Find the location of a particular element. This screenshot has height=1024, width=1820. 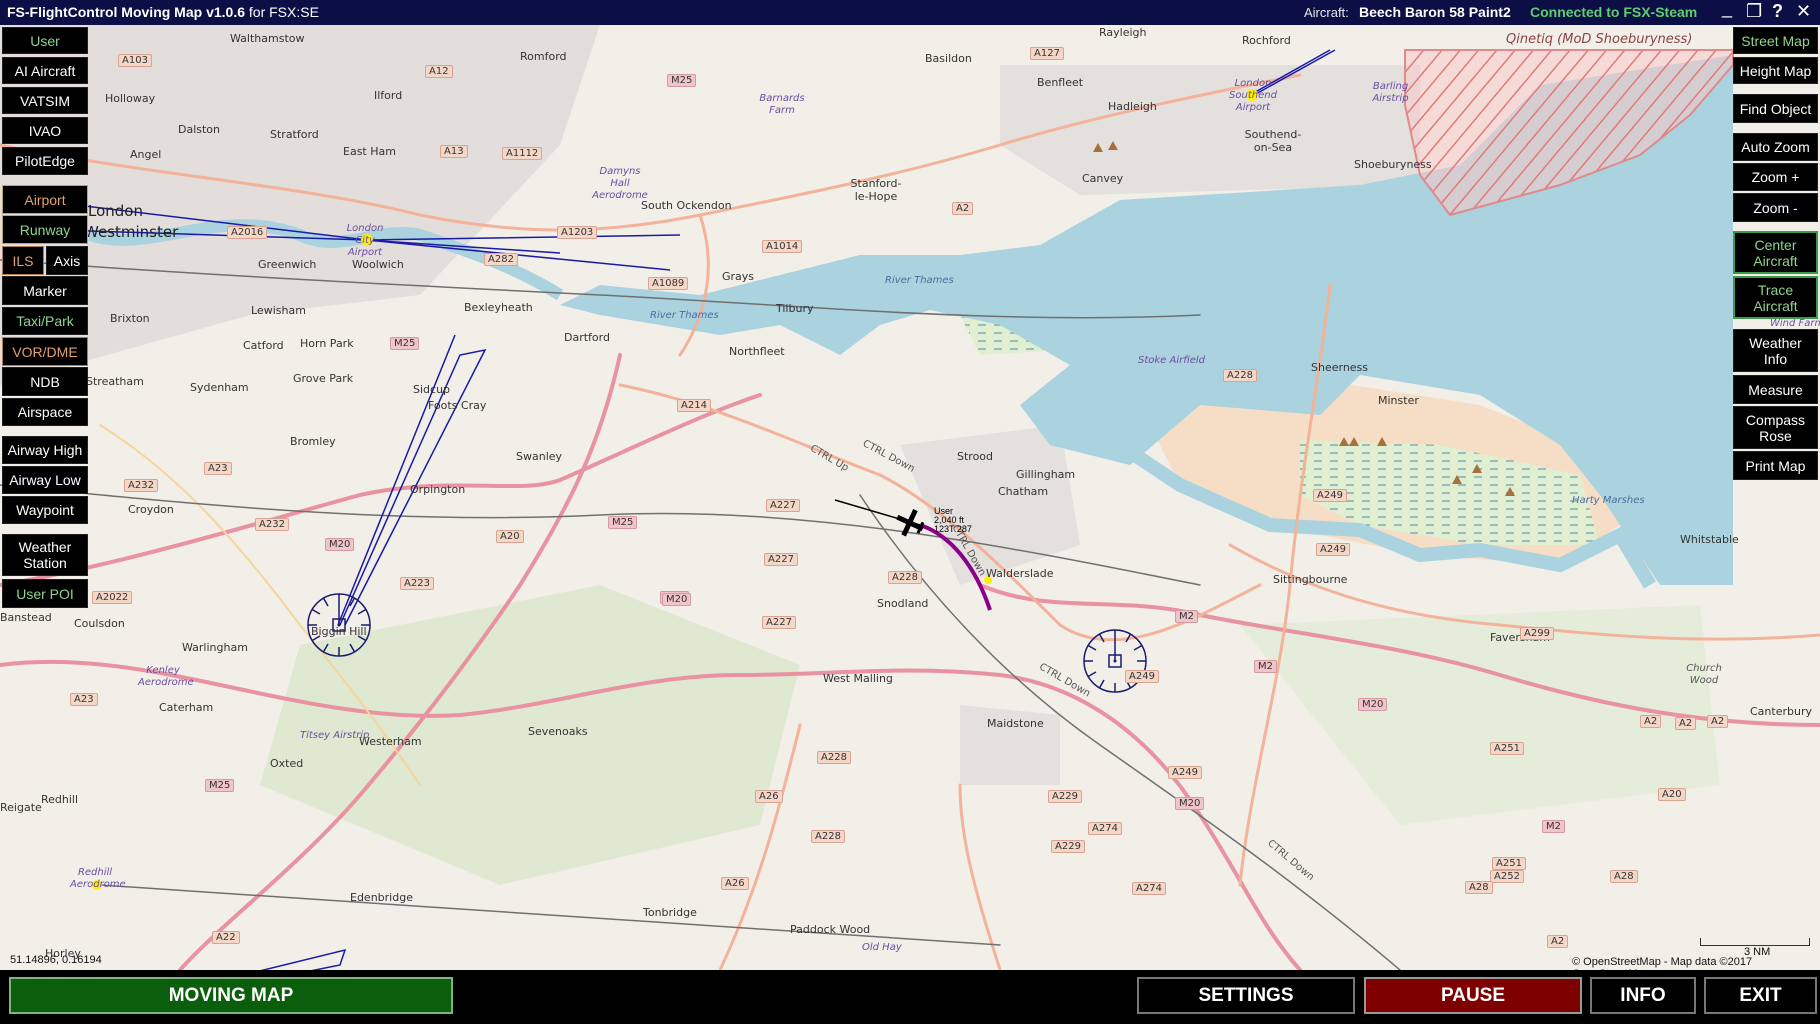

zoom-out-button: Zoom - is located at coordinates (1775, 207).